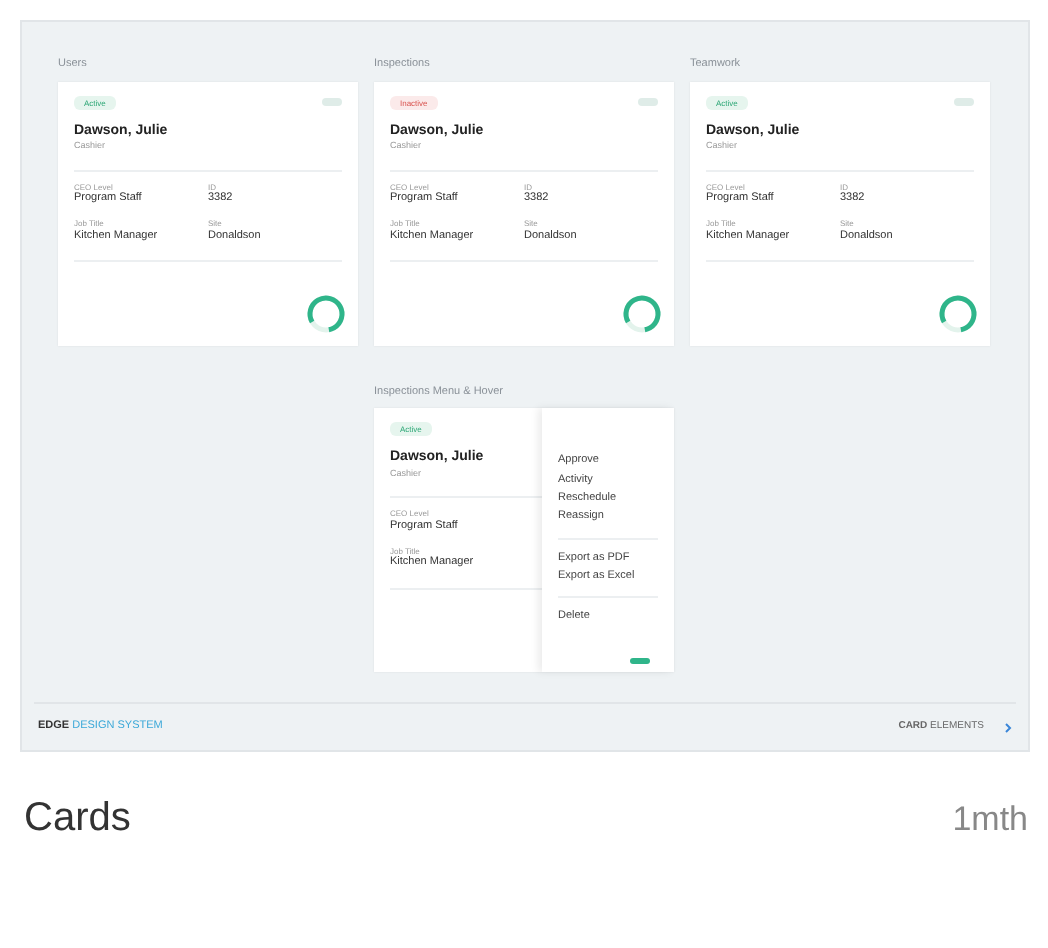 Image resolution: width=1048 pixels, height=948 pixels. I want to click on chevron-right-icon, so click(1008, 727).